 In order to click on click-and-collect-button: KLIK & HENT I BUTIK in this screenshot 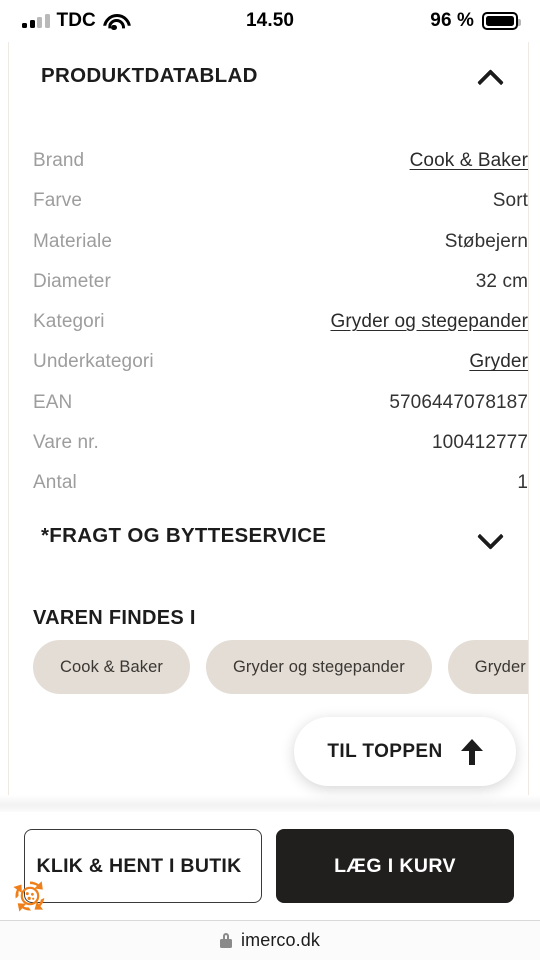, I will do `click(143, 866)`.